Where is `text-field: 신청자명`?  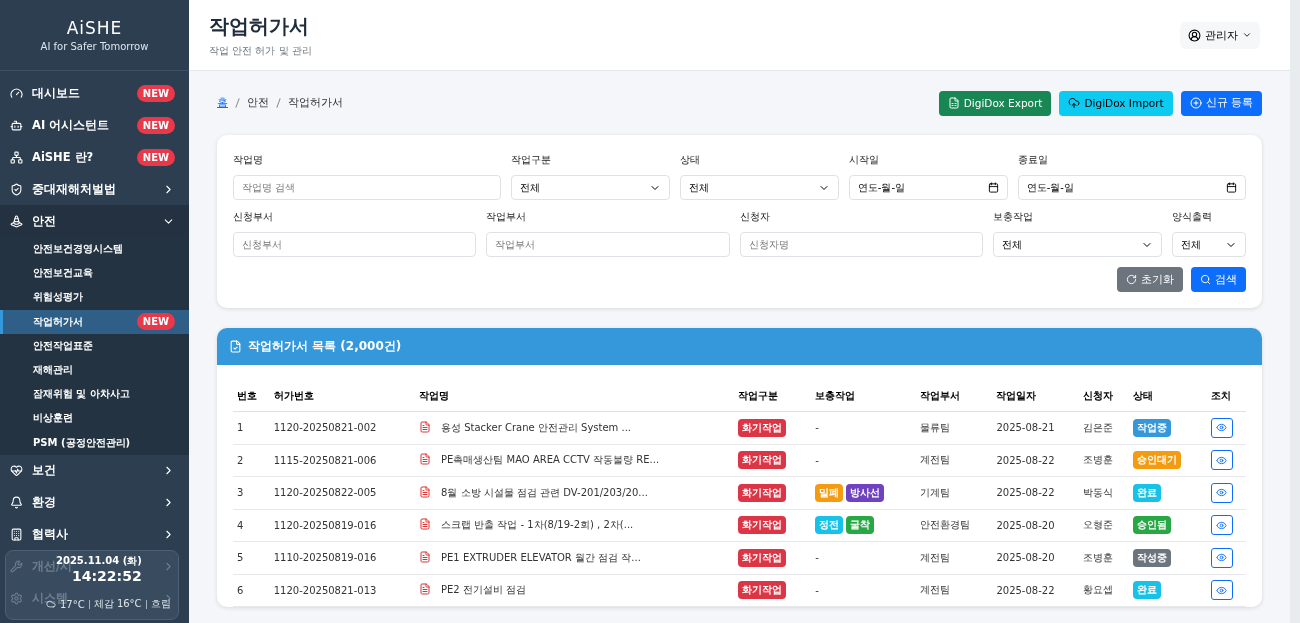
text-field: 신청자명 is located at coordinates (861, 244).